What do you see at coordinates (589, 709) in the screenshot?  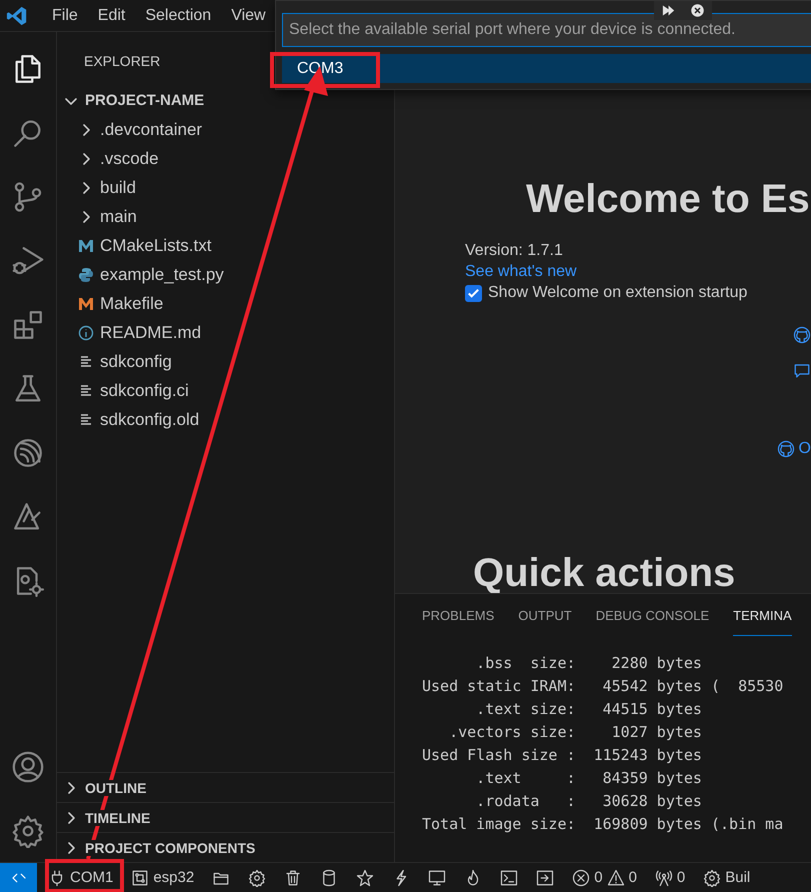 I see `terminal-line: .text size: 44515 bytes` at bounding box center [589, 709].